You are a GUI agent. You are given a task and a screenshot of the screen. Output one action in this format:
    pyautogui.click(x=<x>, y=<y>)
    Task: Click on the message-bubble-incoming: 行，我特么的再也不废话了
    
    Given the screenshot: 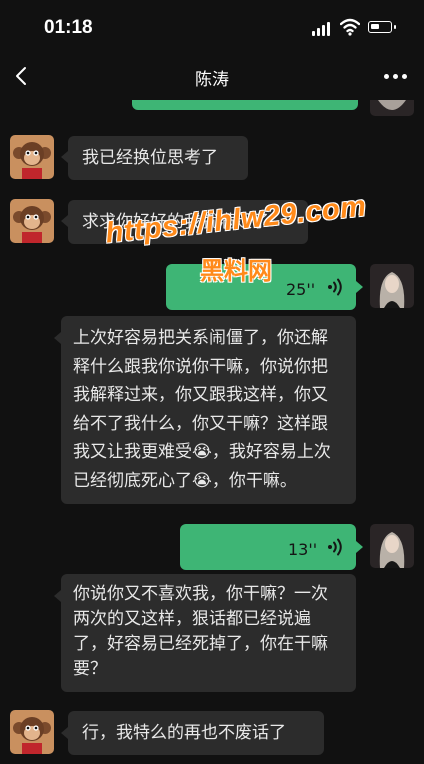 What is the action you would take?
    pyautogui.click(x=196, y=733)
    